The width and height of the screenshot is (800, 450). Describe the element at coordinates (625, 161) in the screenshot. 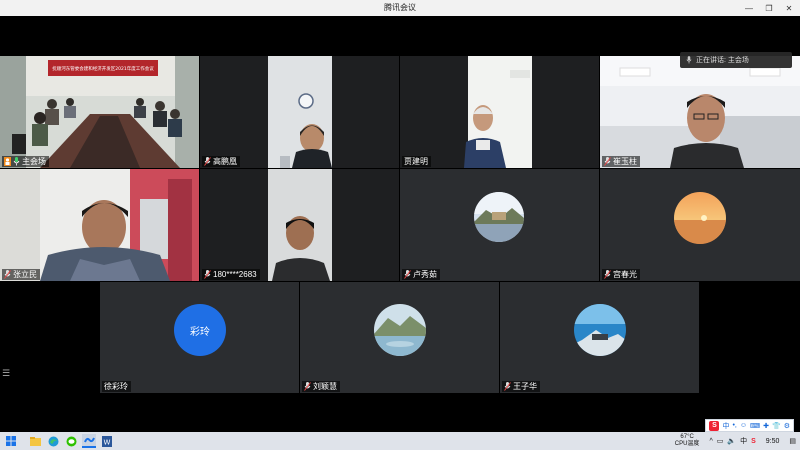

I see `participant-name: 崔玉柱` at that location.